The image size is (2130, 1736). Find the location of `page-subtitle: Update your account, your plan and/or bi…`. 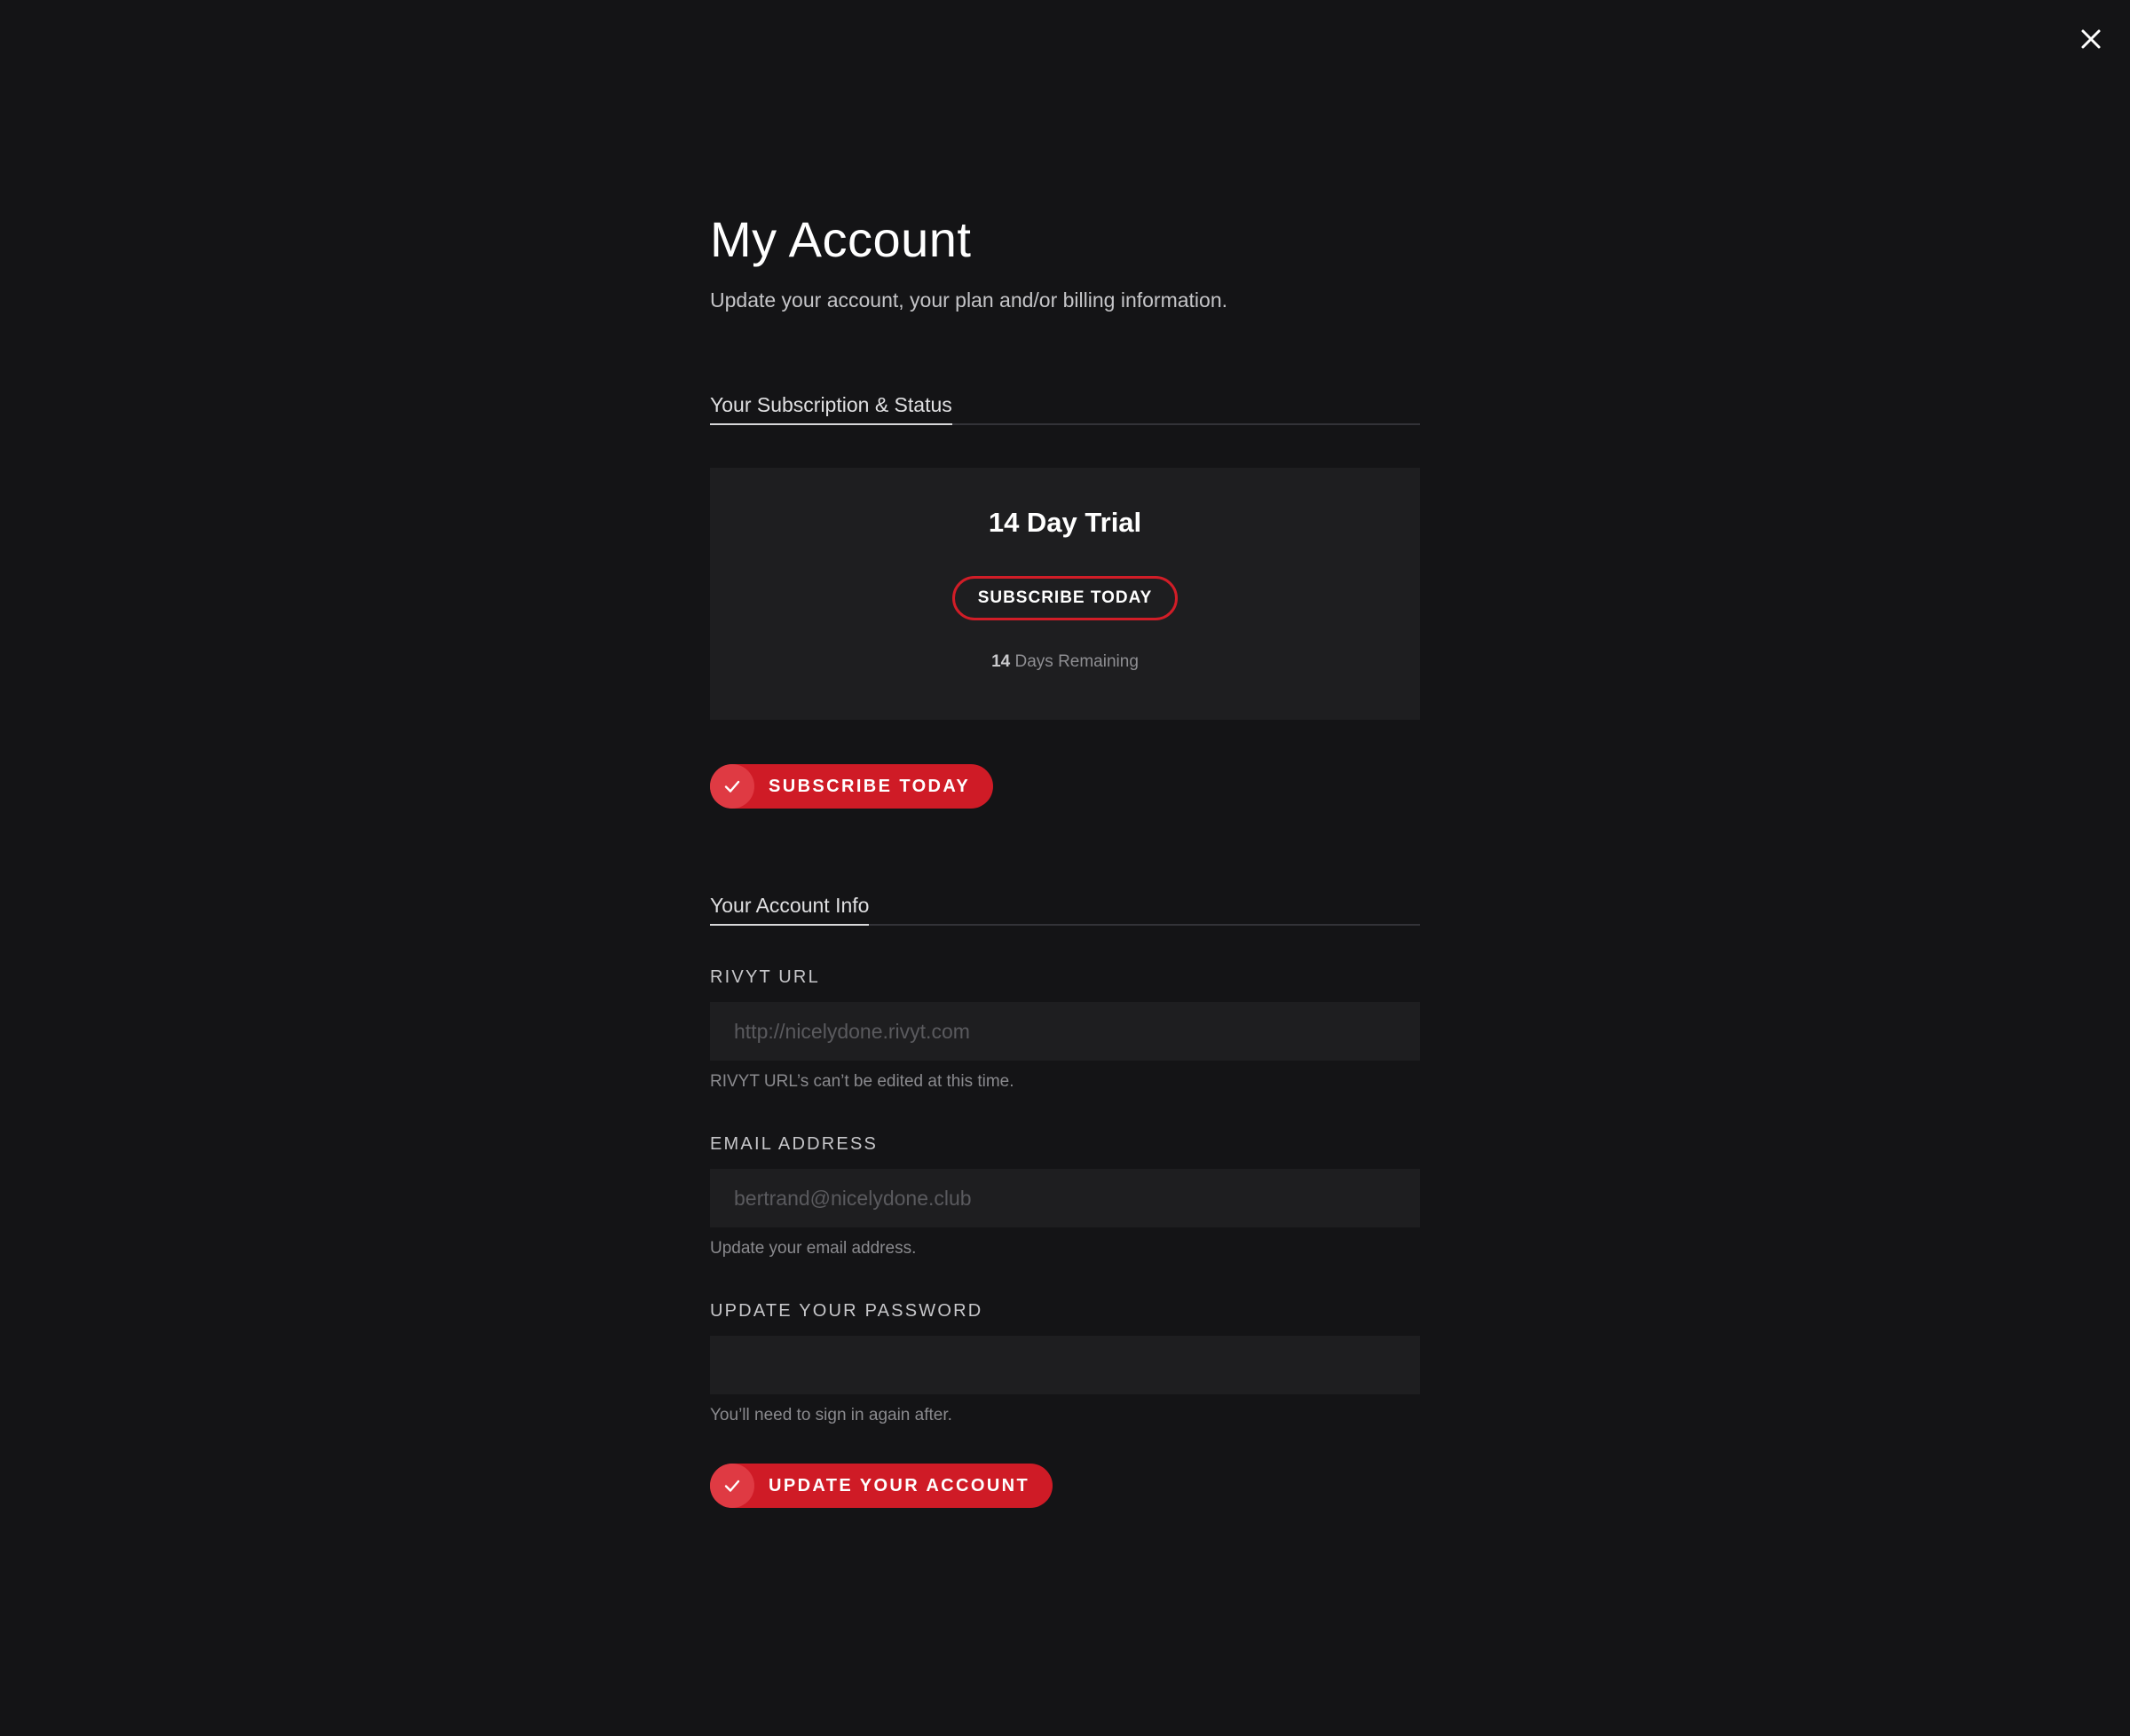

page-subtitle: Update your account, your plan and/or bi… is located at coordinates (969, 300).